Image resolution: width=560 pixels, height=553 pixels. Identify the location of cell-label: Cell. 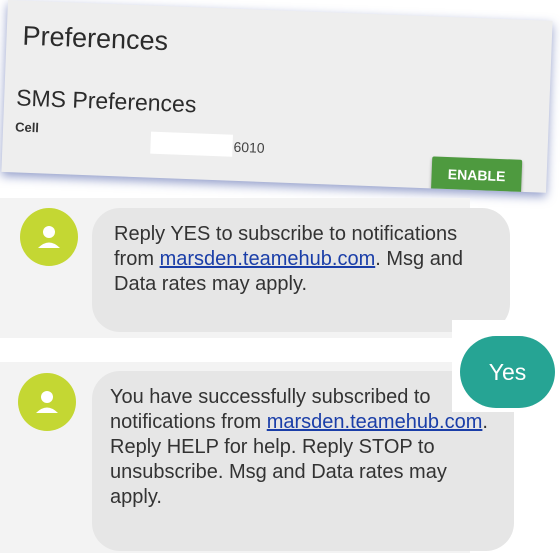
(27, 127).